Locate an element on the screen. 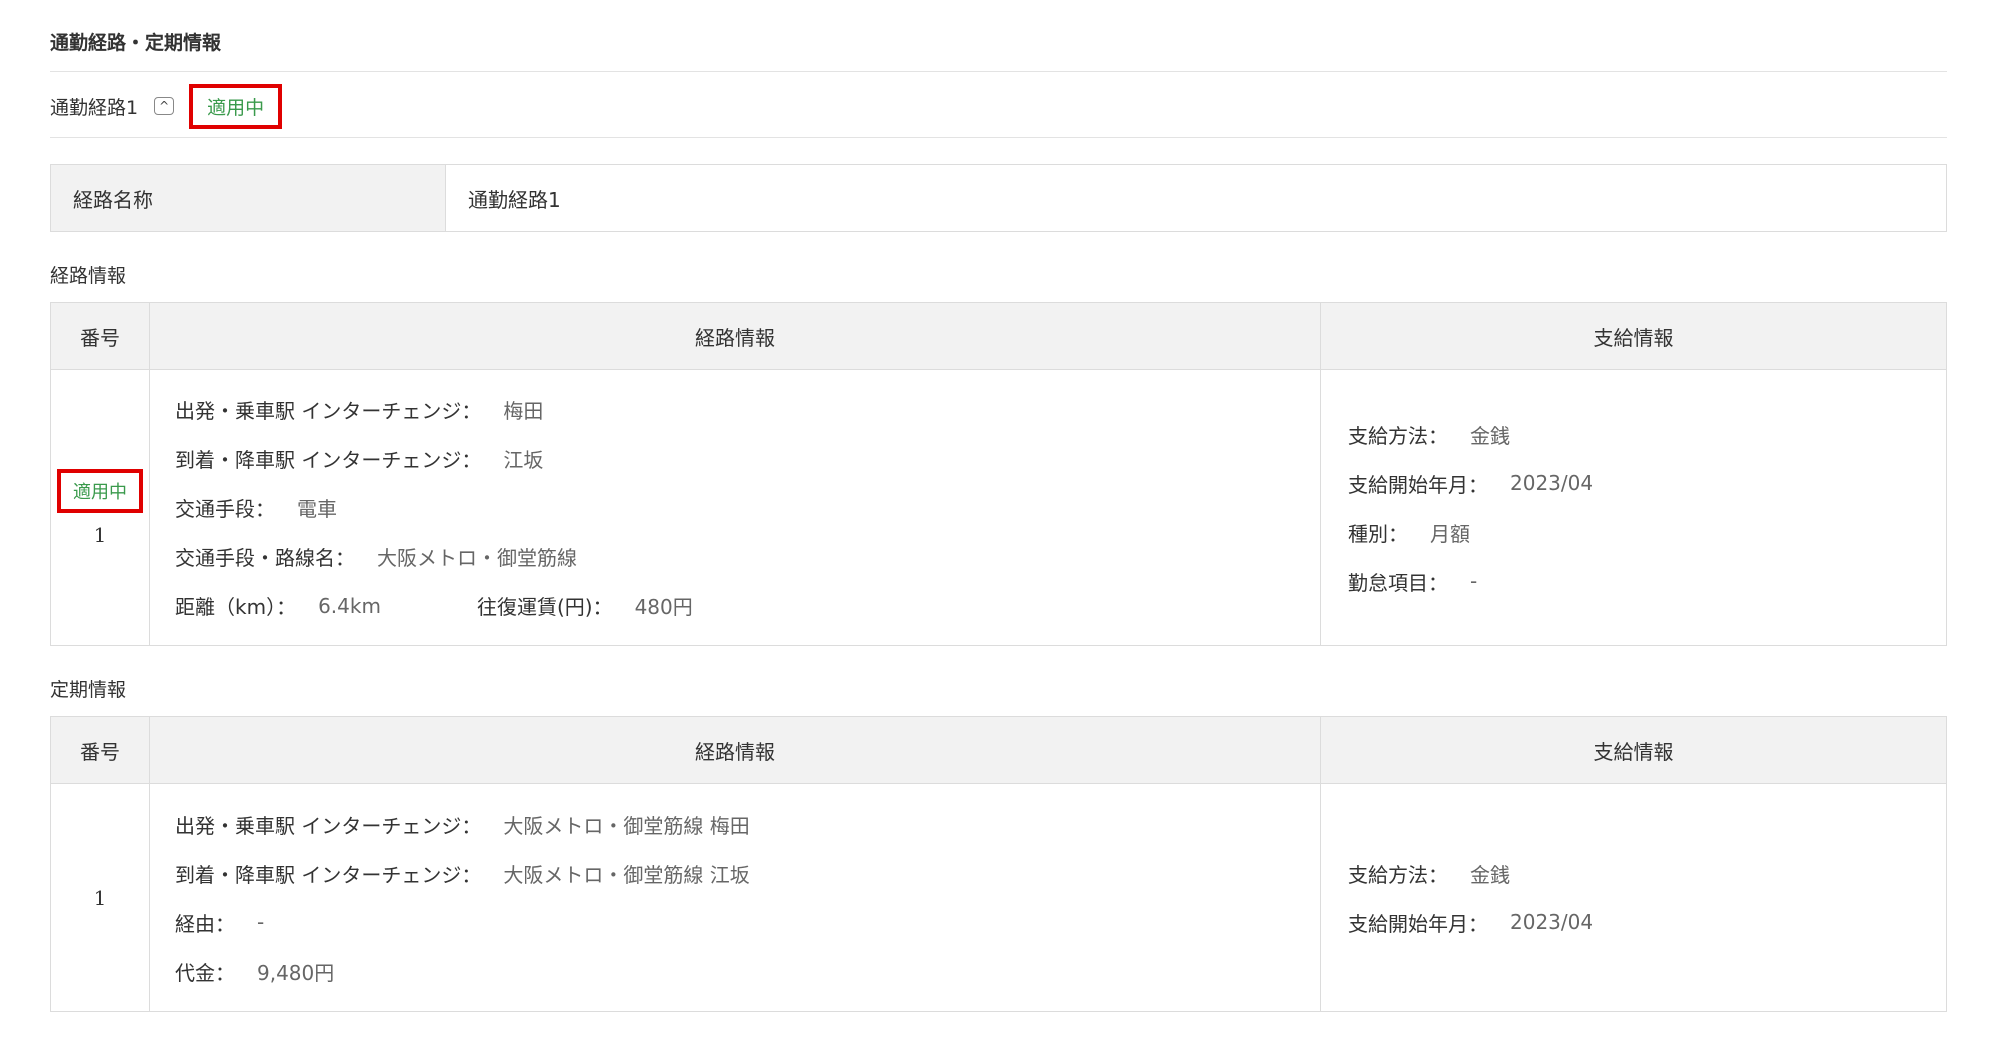  fare-label: 往復運賃(円)： is located at coordinates (544, 607).